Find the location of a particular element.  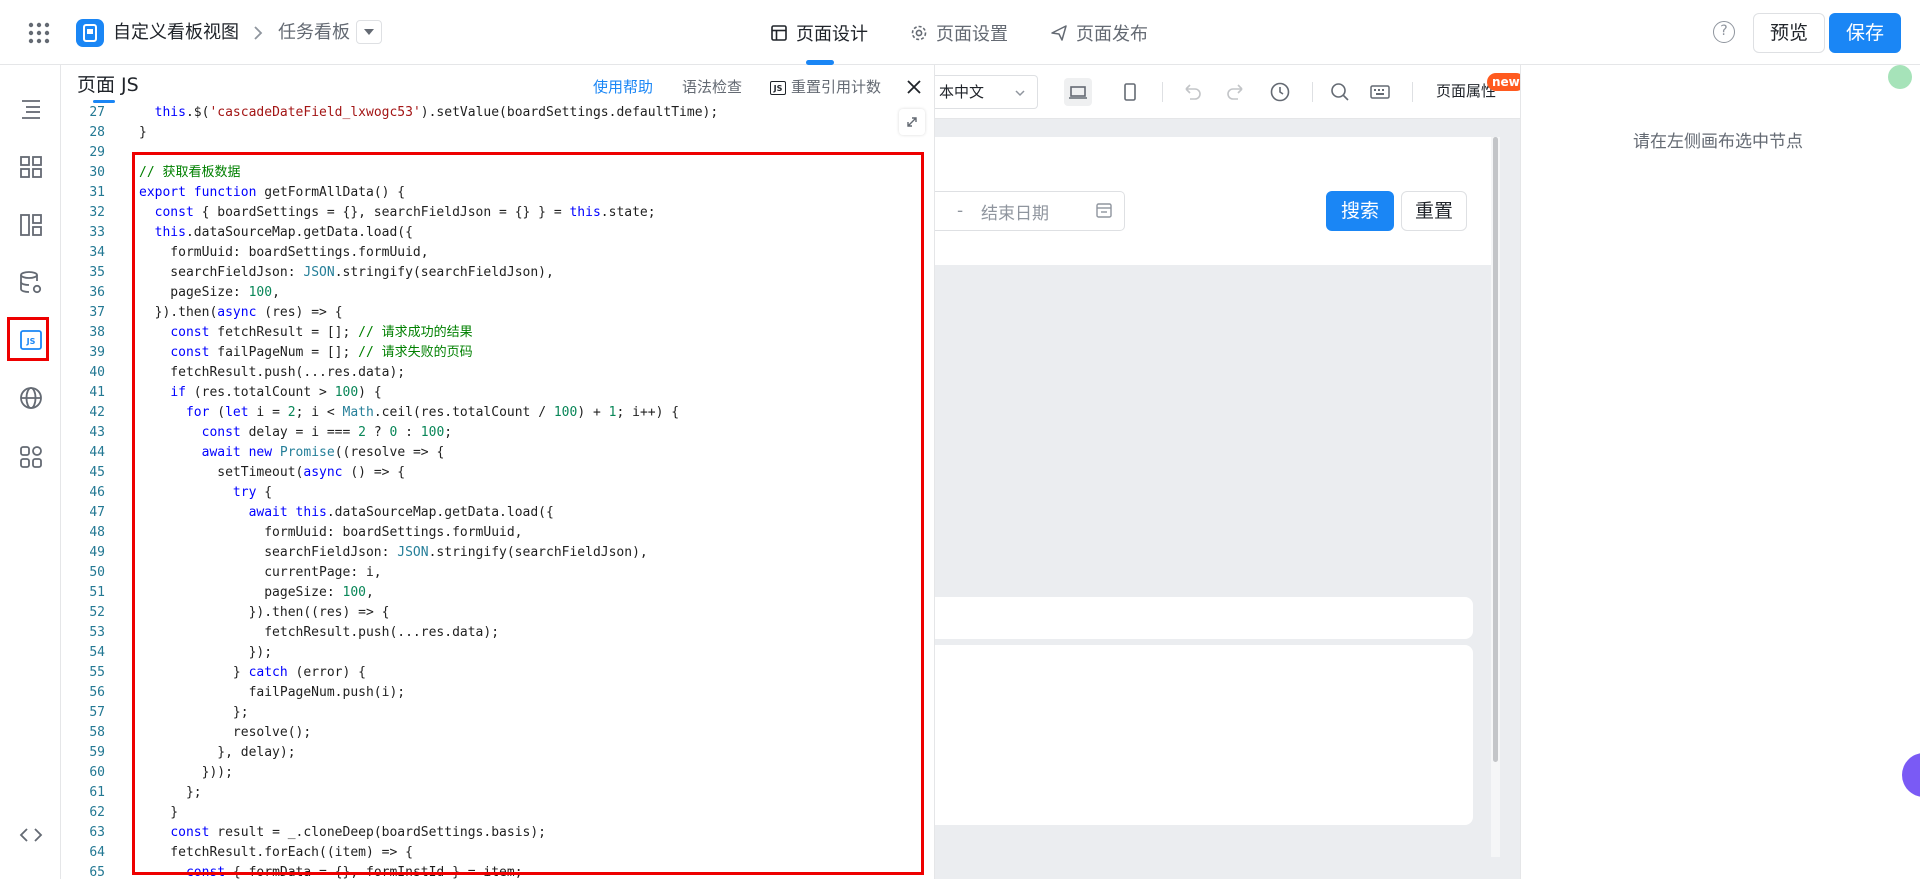

line-number: 38 is located at coordinates (97, 332).